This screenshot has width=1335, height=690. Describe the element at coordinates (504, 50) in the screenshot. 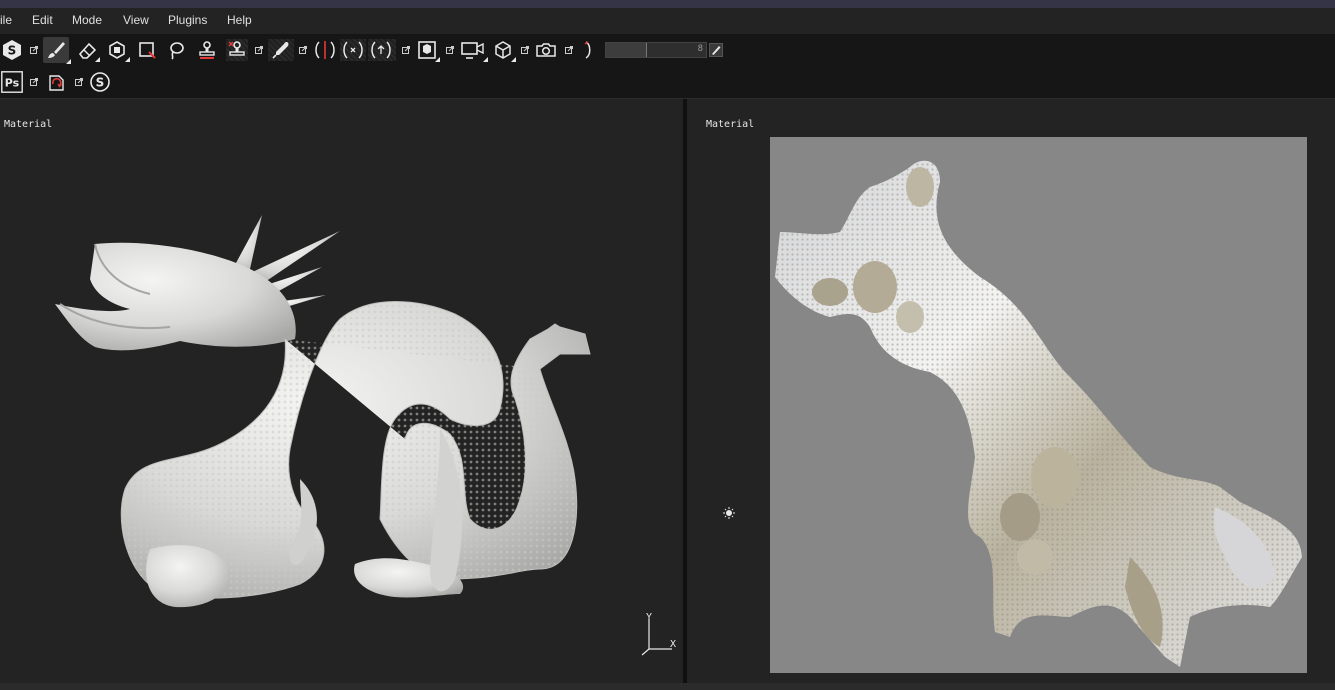

I see `cube-icon` at that location.